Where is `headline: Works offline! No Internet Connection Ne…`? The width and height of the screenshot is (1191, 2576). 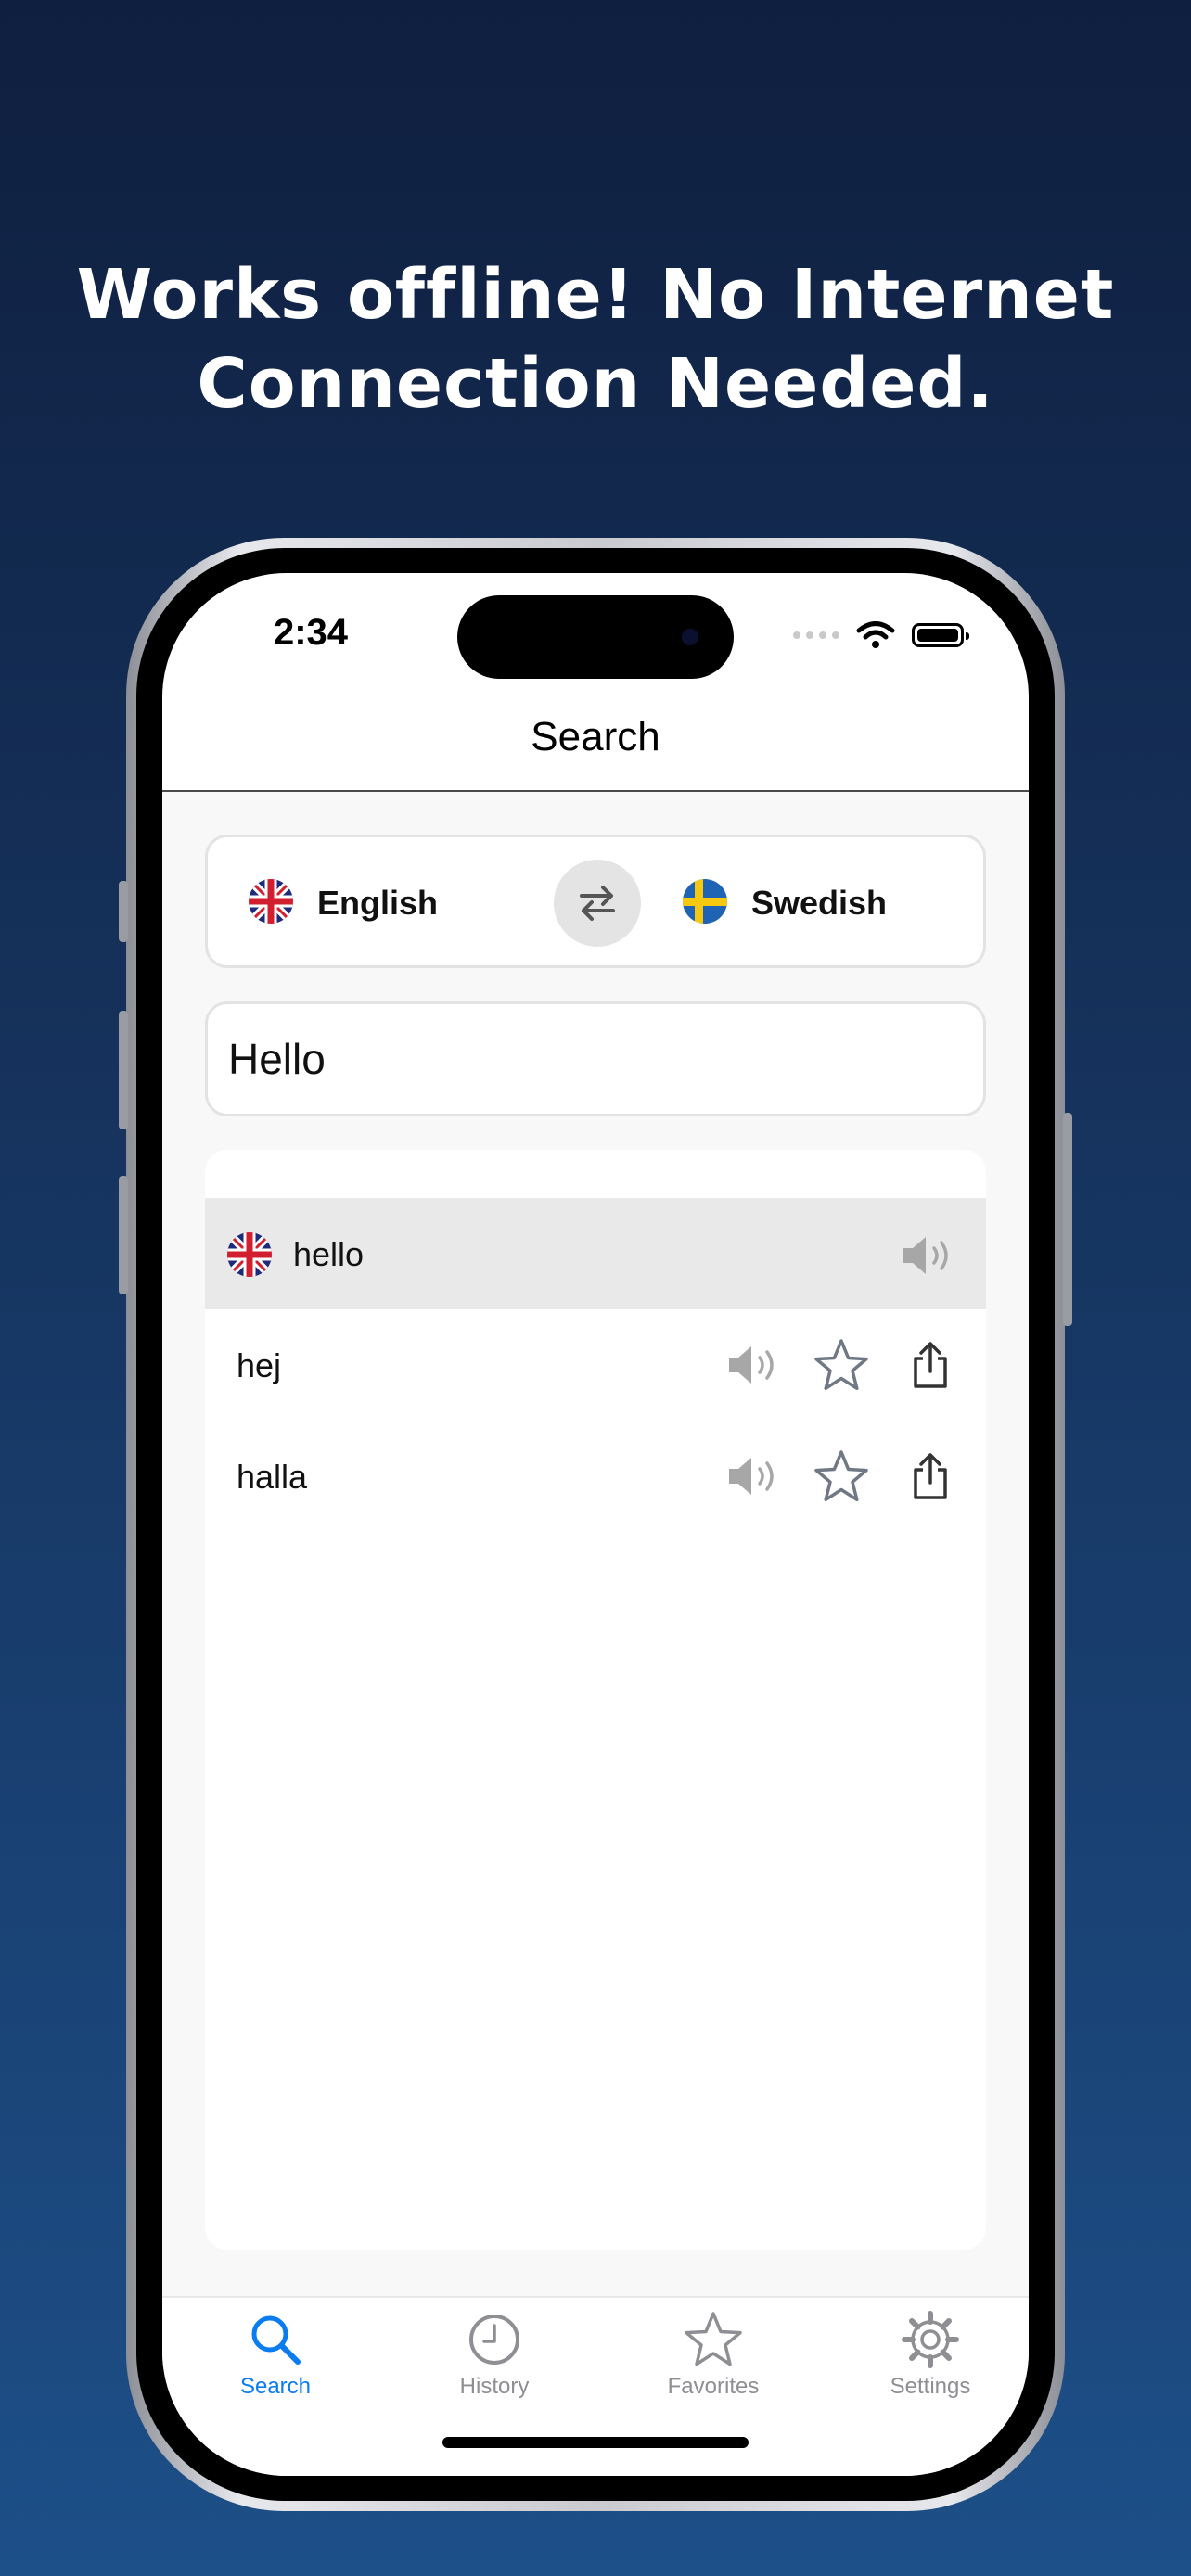
headline: Works offline! No Internet Connection Ne… is located at coordinates (595, 339).